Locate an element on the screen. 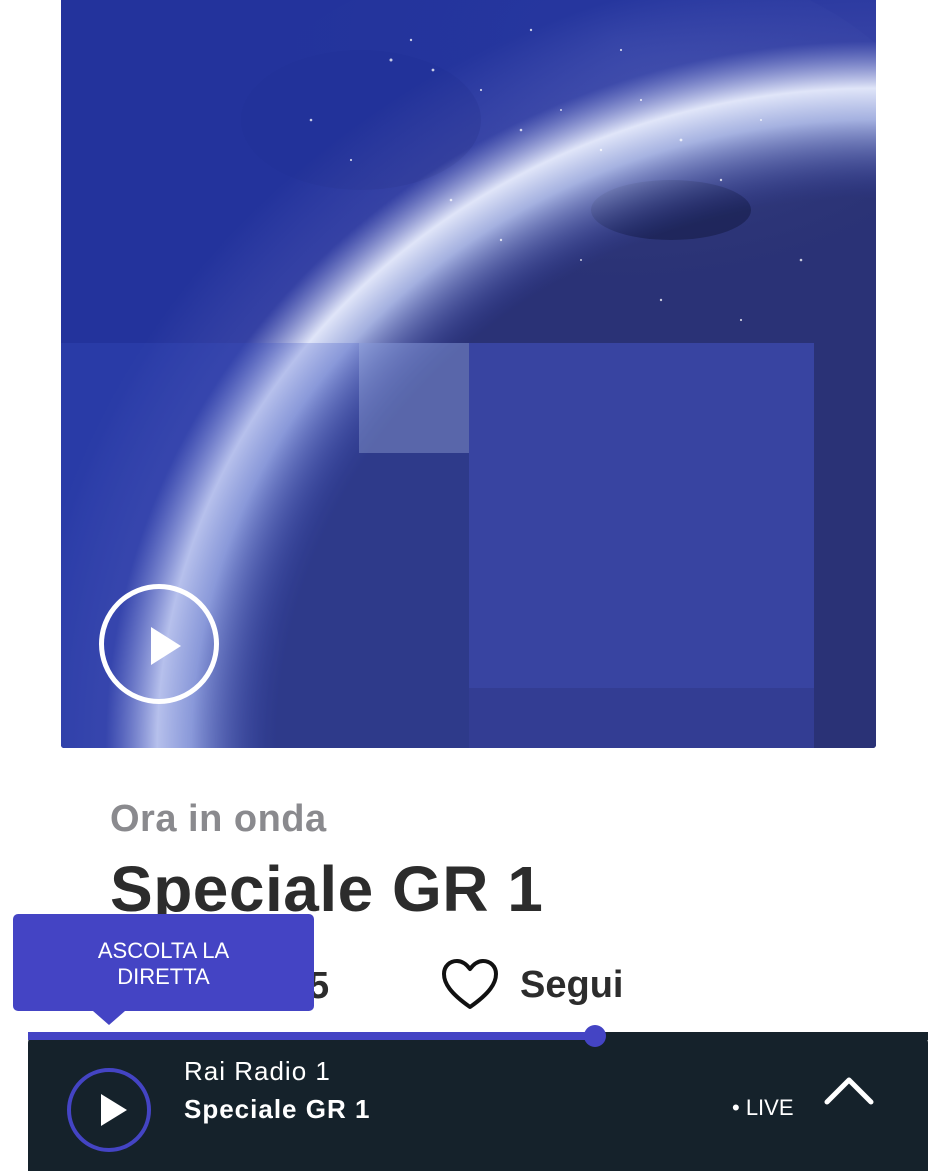 This screenshot has width=937, height=1171. tooltip-line-1: ASCOLTA LA is located at coordinates (163, 950).